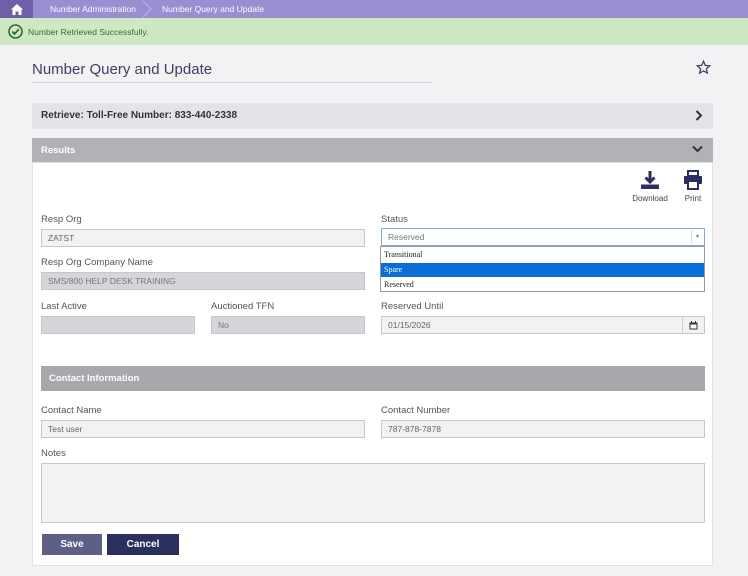 This screenshot has width=748, height=576. Describe the element at coordinates (145, 9) in the screenshot. I see `breadcrumb-separator-inner` at that location.